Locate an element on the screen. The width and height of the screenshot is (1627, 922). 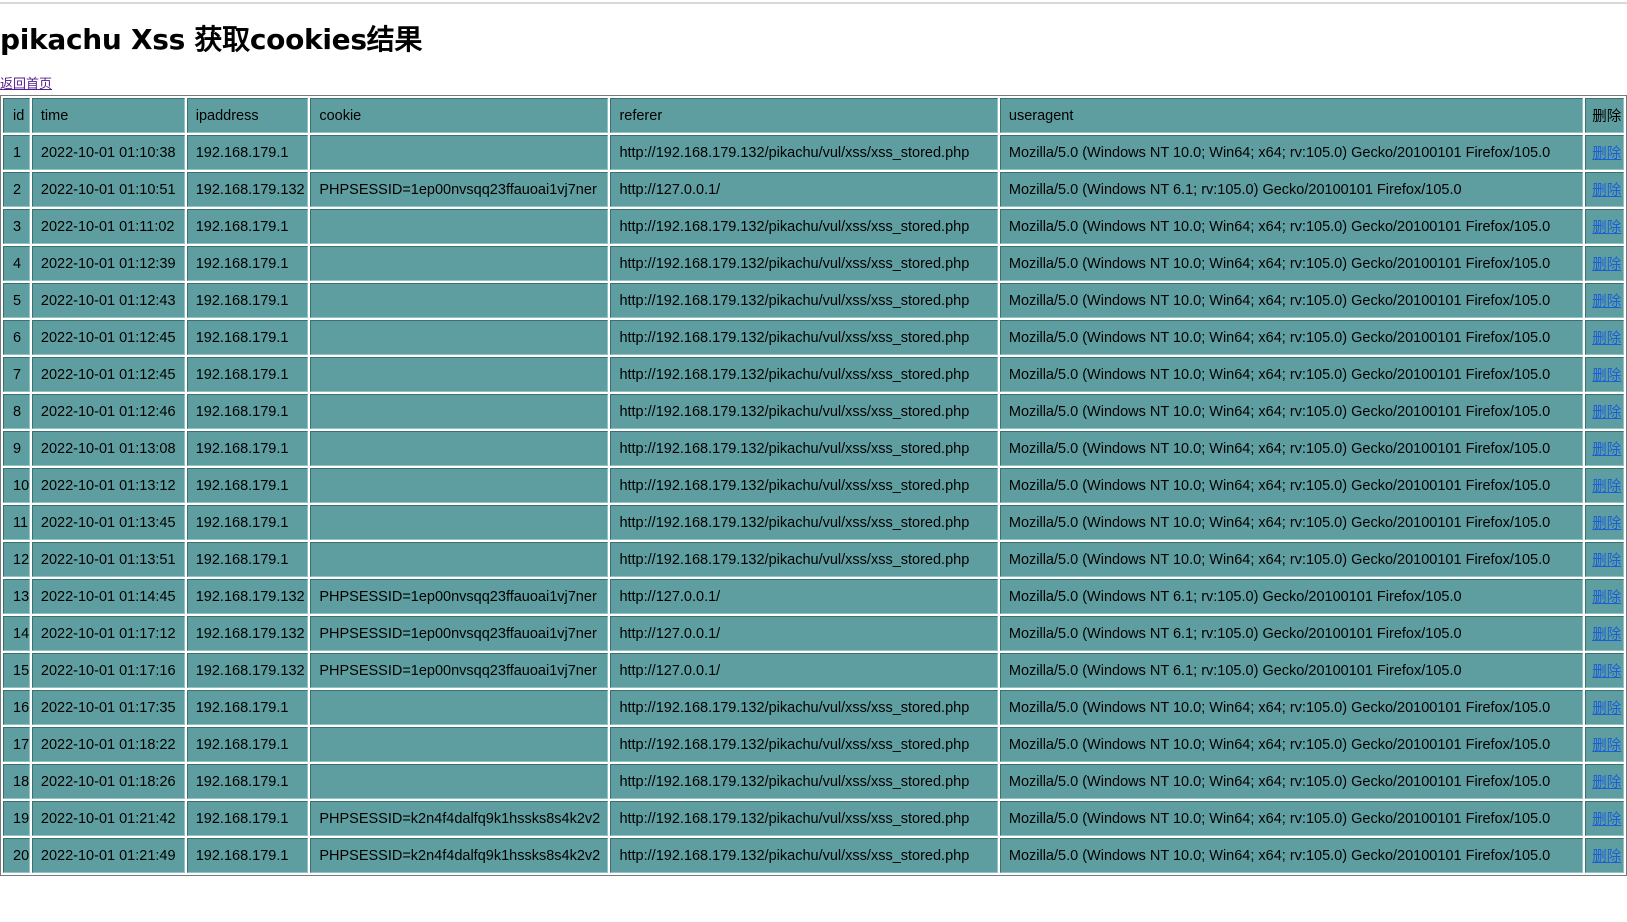
cell-id: 8 is located at coordinates (16, 411).